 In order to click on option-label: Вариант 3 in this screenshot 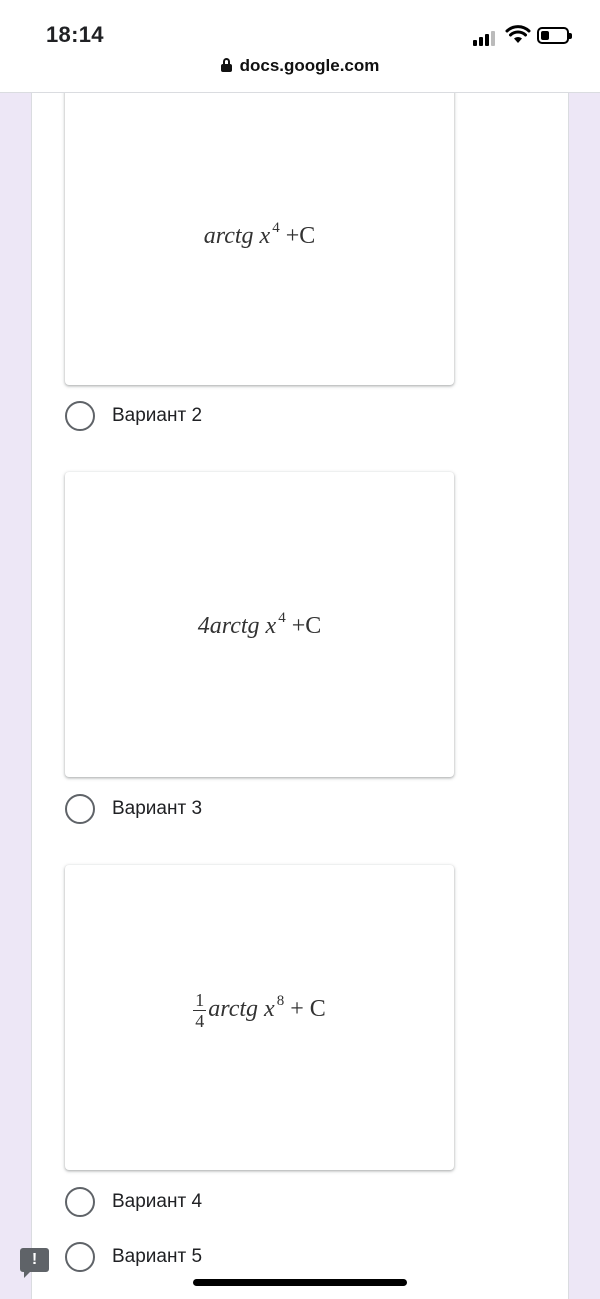, I will do `click(157, 808)`.